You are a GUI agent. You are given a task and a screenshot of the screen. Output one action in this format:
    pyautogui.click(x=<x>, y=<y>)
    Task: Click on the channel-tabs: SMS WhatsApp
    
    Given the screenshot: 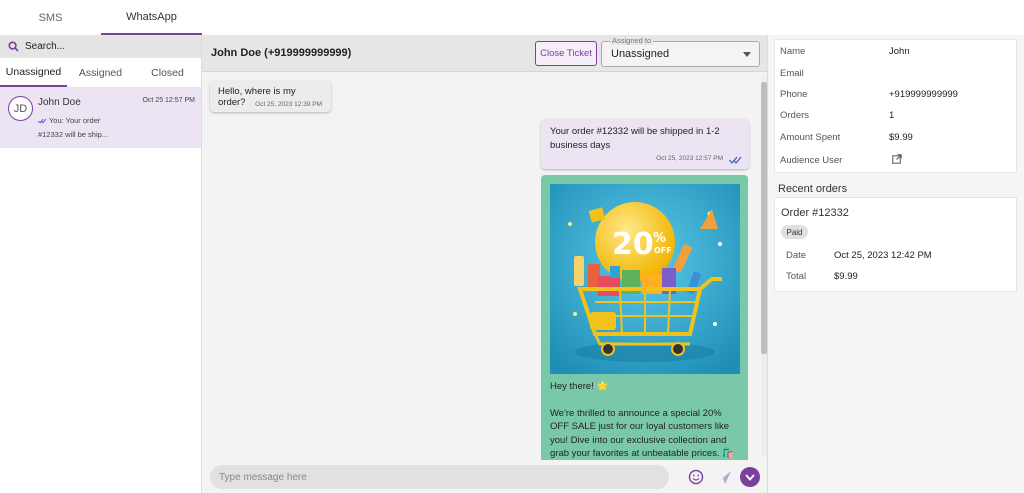 What is the action you would take?
    pyautogui.click(x=101, y=17)
    